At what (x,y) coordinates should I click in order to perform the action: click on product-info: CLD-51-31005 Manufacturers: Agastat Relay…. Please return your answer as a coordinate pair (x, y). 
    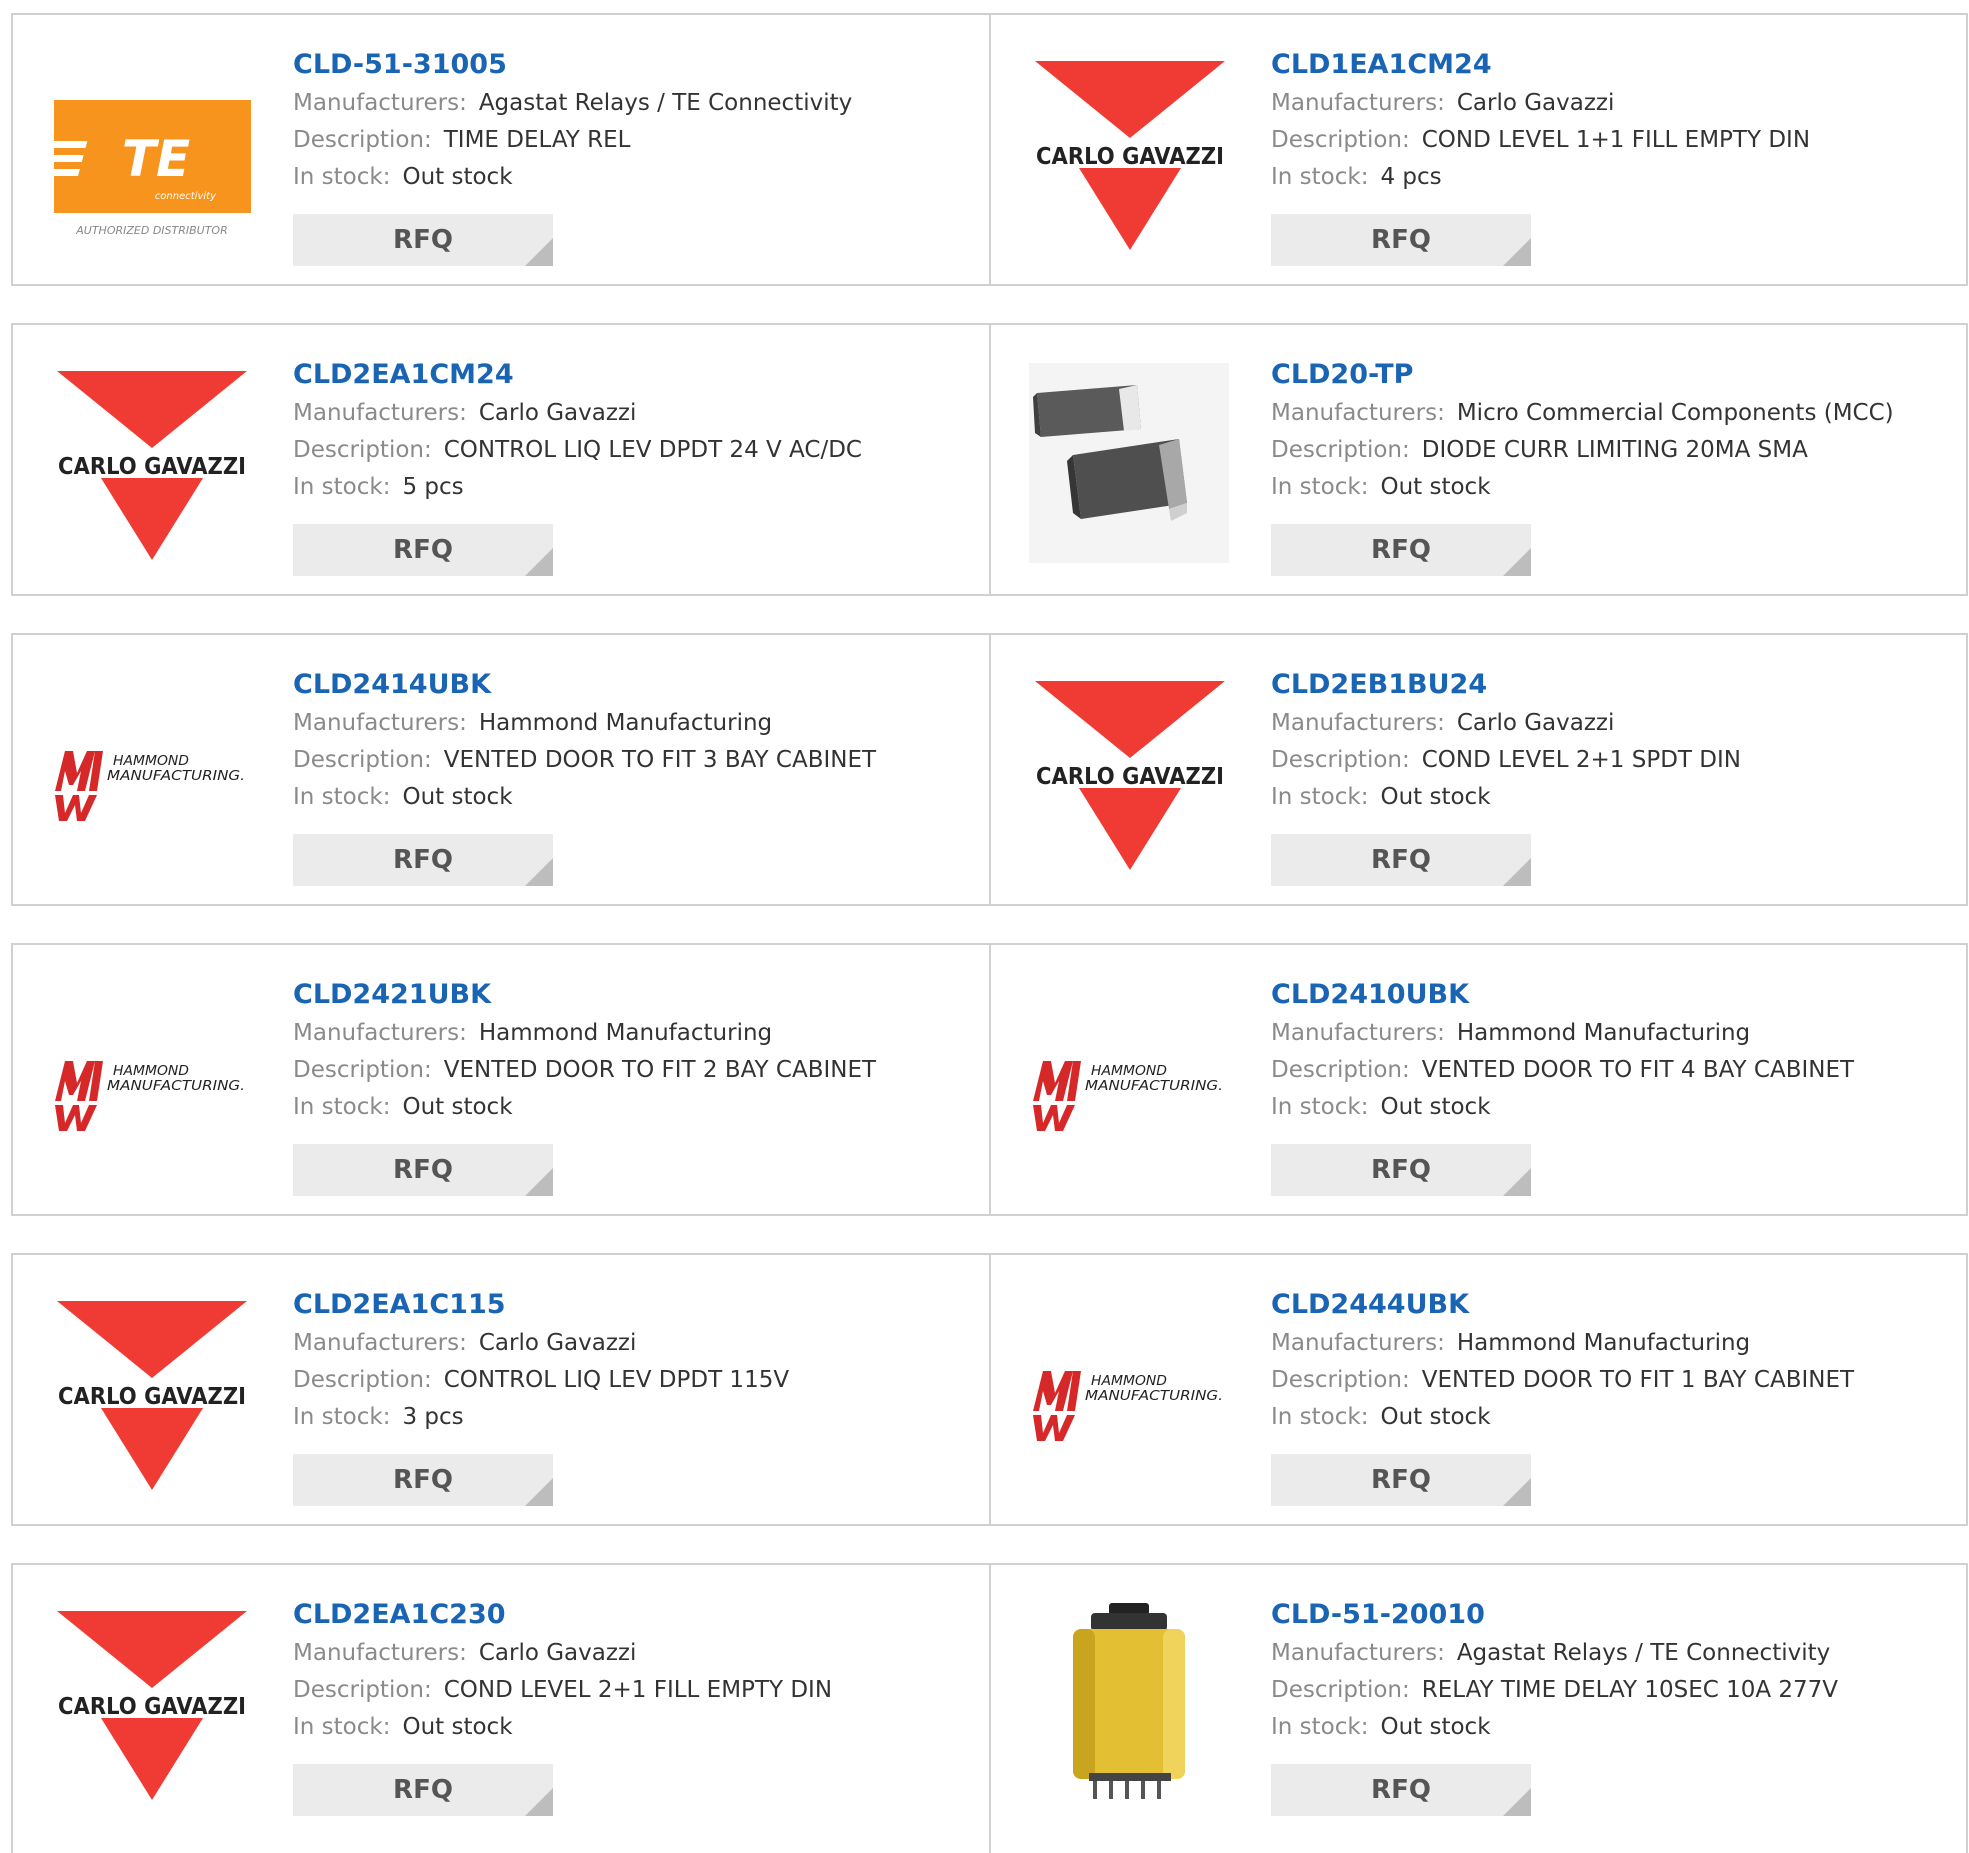
    Looking at the image, I should click on (636, 120).